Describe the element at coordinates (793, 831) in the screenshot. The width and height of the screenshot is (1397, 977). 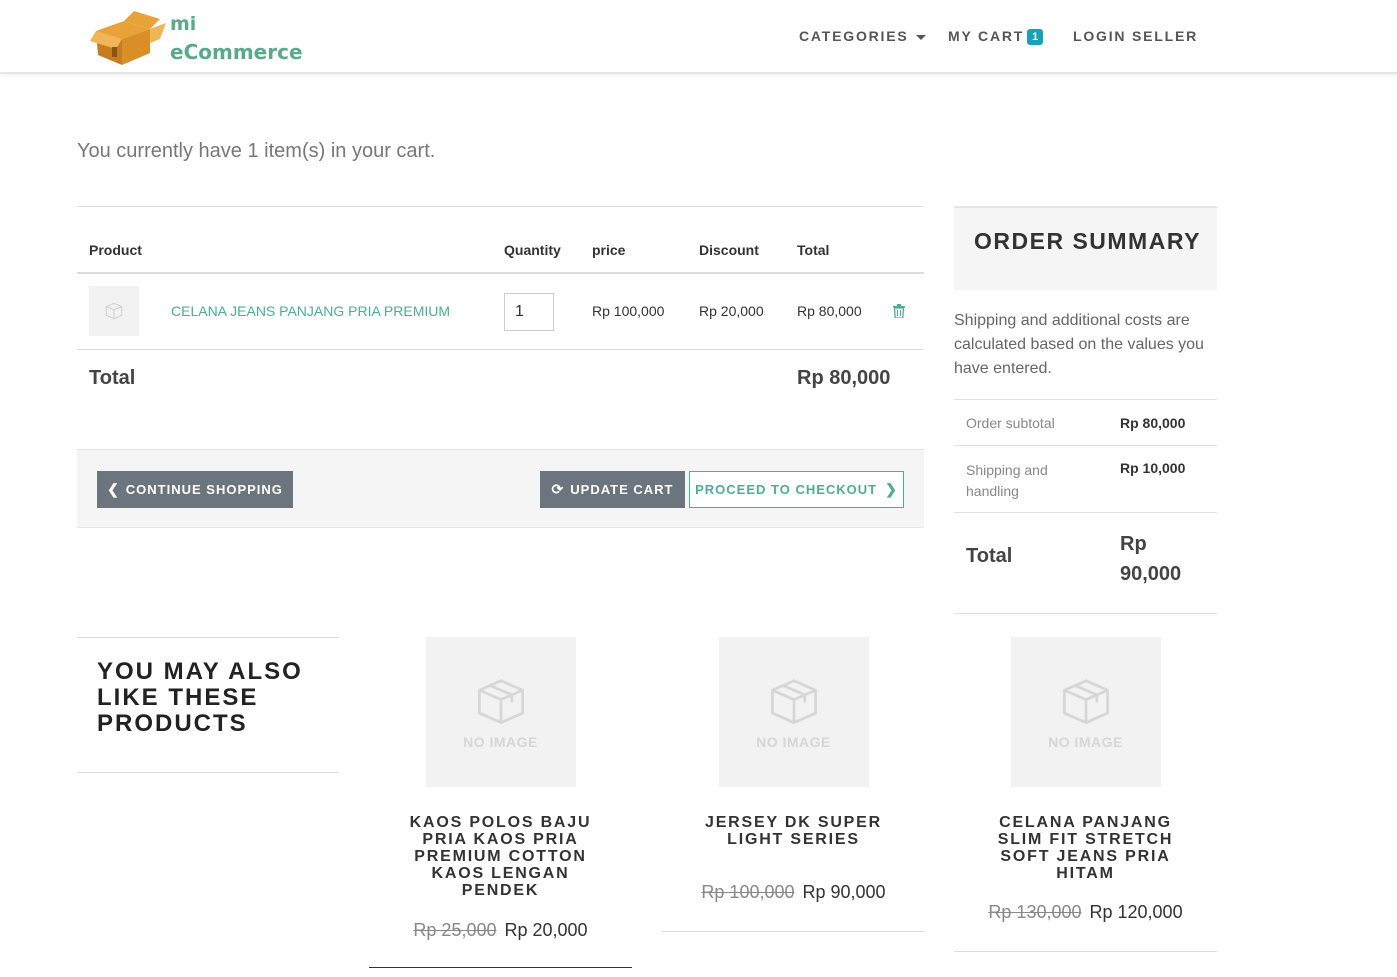
I see `product-name: JERSEY DK SUPER LIGHT SERIES` at that location.